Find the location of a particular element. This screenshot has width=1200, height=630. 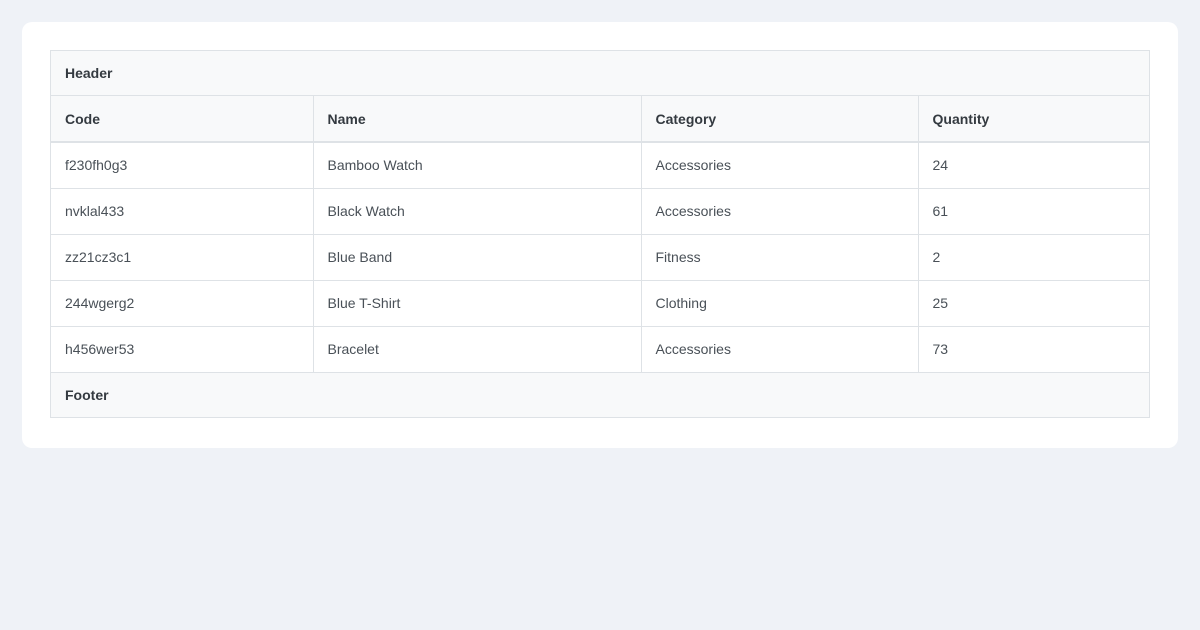

cell-name: Blue Band is located at coordinates (477, 257).